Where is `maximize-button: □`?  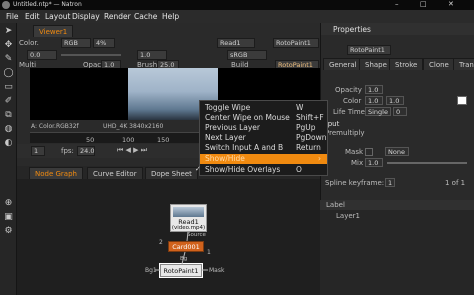 maximize-button: □ is located at coordinates (423, 4).